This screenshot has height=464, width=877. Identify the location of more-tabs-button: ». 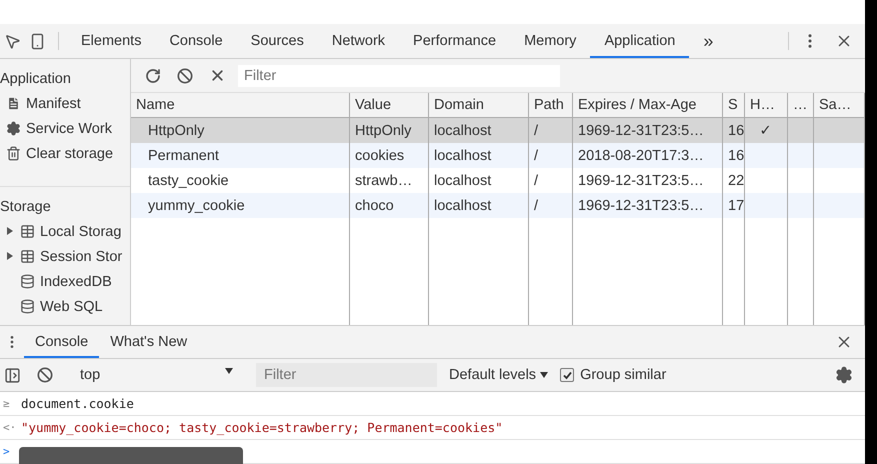
(708, 41).